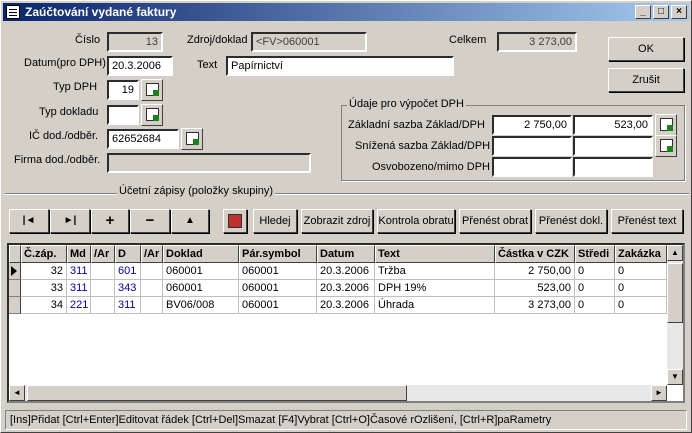 The width and height of the screenshot is (692, 433). Describe the element at coordinates (110, 221) in the screenshot. I see `add-record-button: +` at that location.